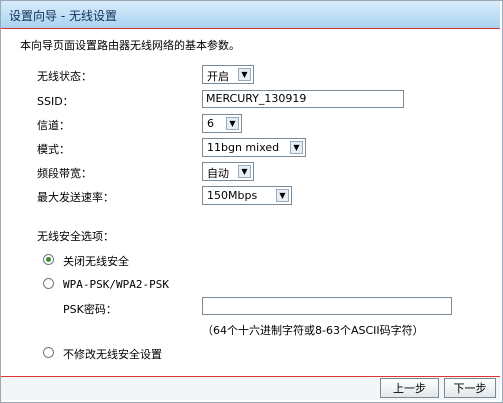 The image size is (503, 403). What do you see at coordinates (96, 261) in the screenshot?
I see `security-off-label: 关闭无线安全` at bounding box center [96, 261].